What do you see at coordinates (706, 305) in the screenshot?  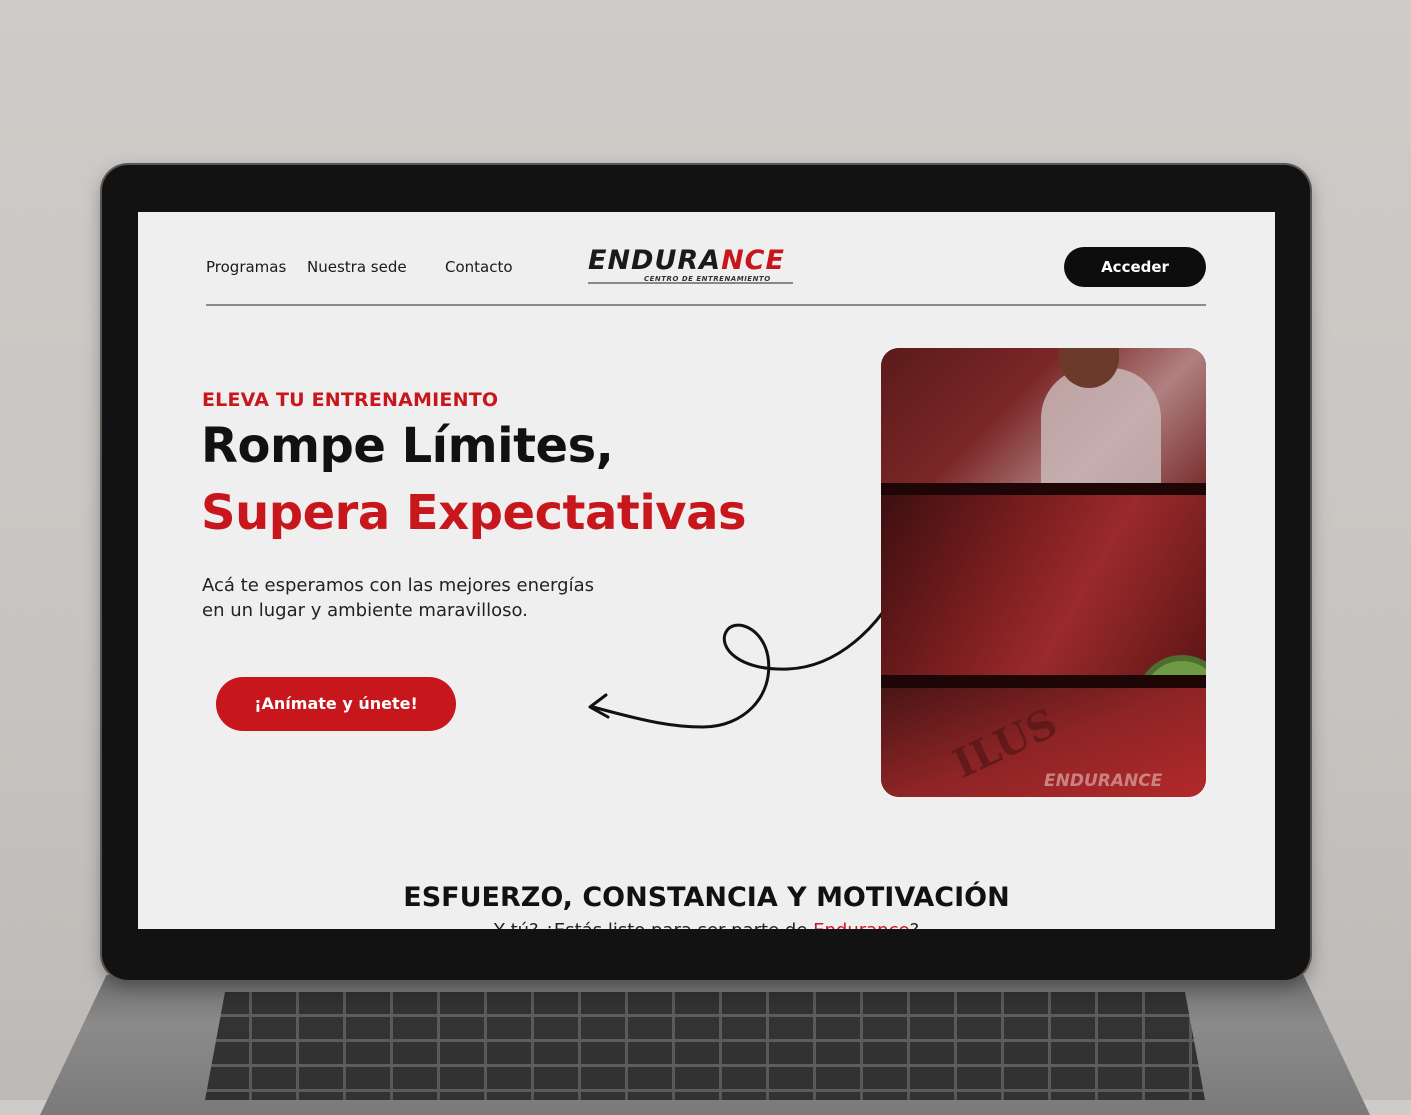 I see `header-divider` at bounding box center [706, 305].